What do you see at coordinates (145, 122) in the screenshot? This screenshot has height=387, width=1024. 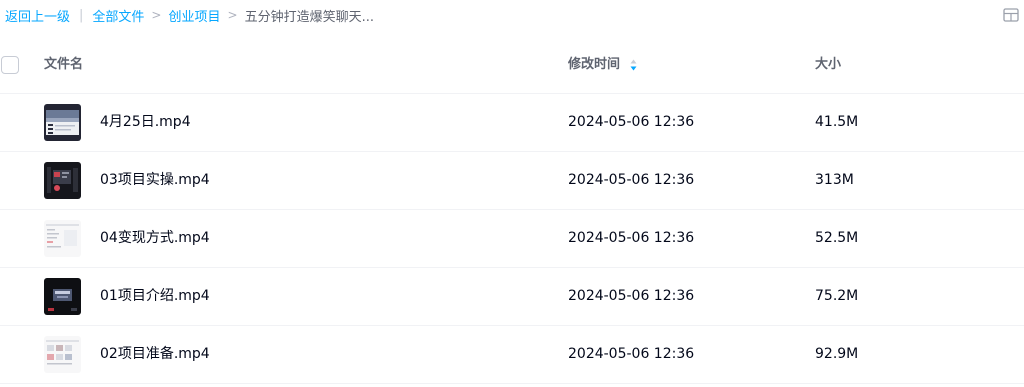 I see `file-name: 4月25日.mp4` at bounding box center [145, 122].